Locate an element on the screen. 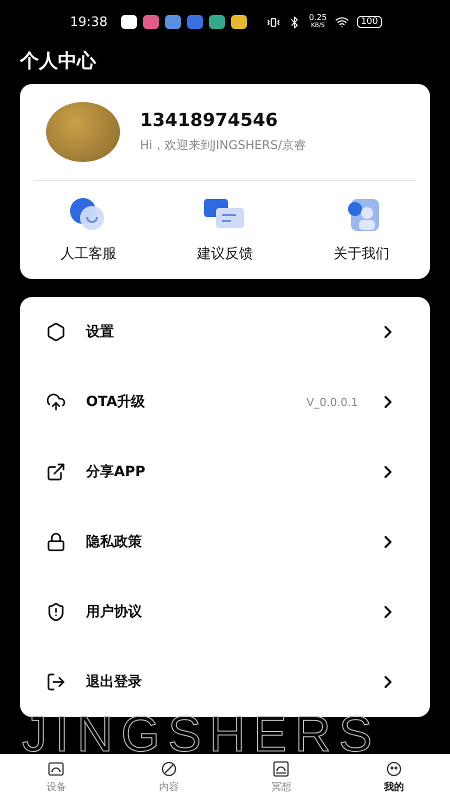  bluetooth-icon is located at coordinates (294, 22).